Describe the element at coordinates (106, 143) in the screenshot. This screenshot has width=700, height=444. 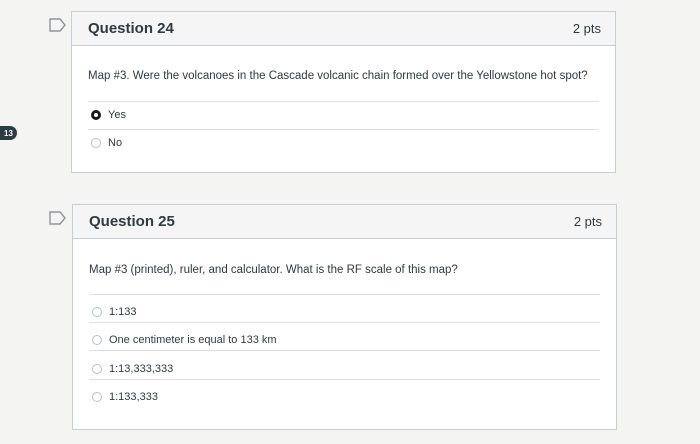
I see `answer-option: No` at that location.